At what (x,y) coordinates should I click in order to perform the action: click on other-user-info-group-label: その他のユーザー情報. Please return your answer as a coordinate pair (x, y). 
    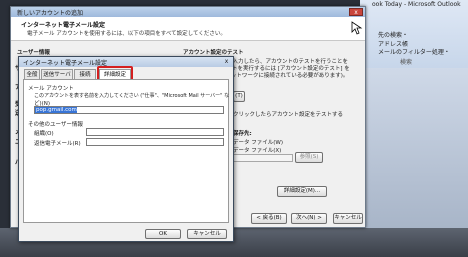
    Looking at the image, I should click on (55, 125).